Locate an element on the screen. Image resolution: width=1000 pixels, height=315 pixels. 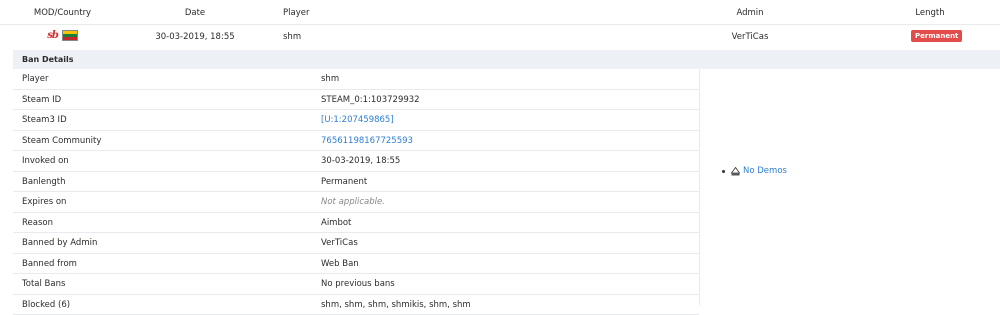
detail-row-banned-from: Banned from Web Ban is located at coordinates (356, 264).